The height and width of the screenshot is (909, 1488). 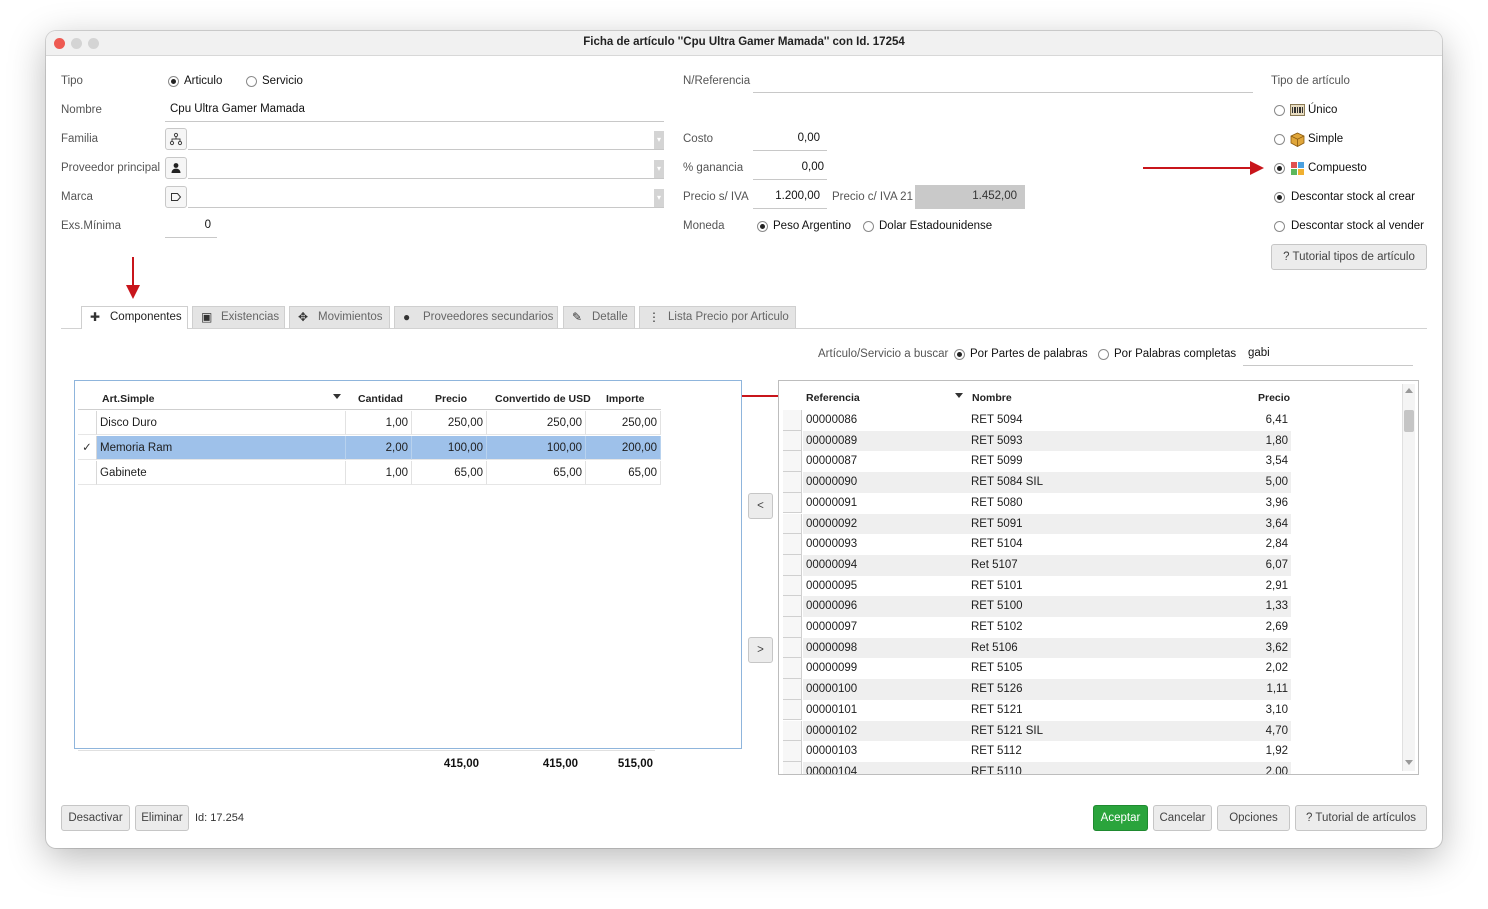 I want to click on marca-combo: ▾, so click(x=426, y=197).